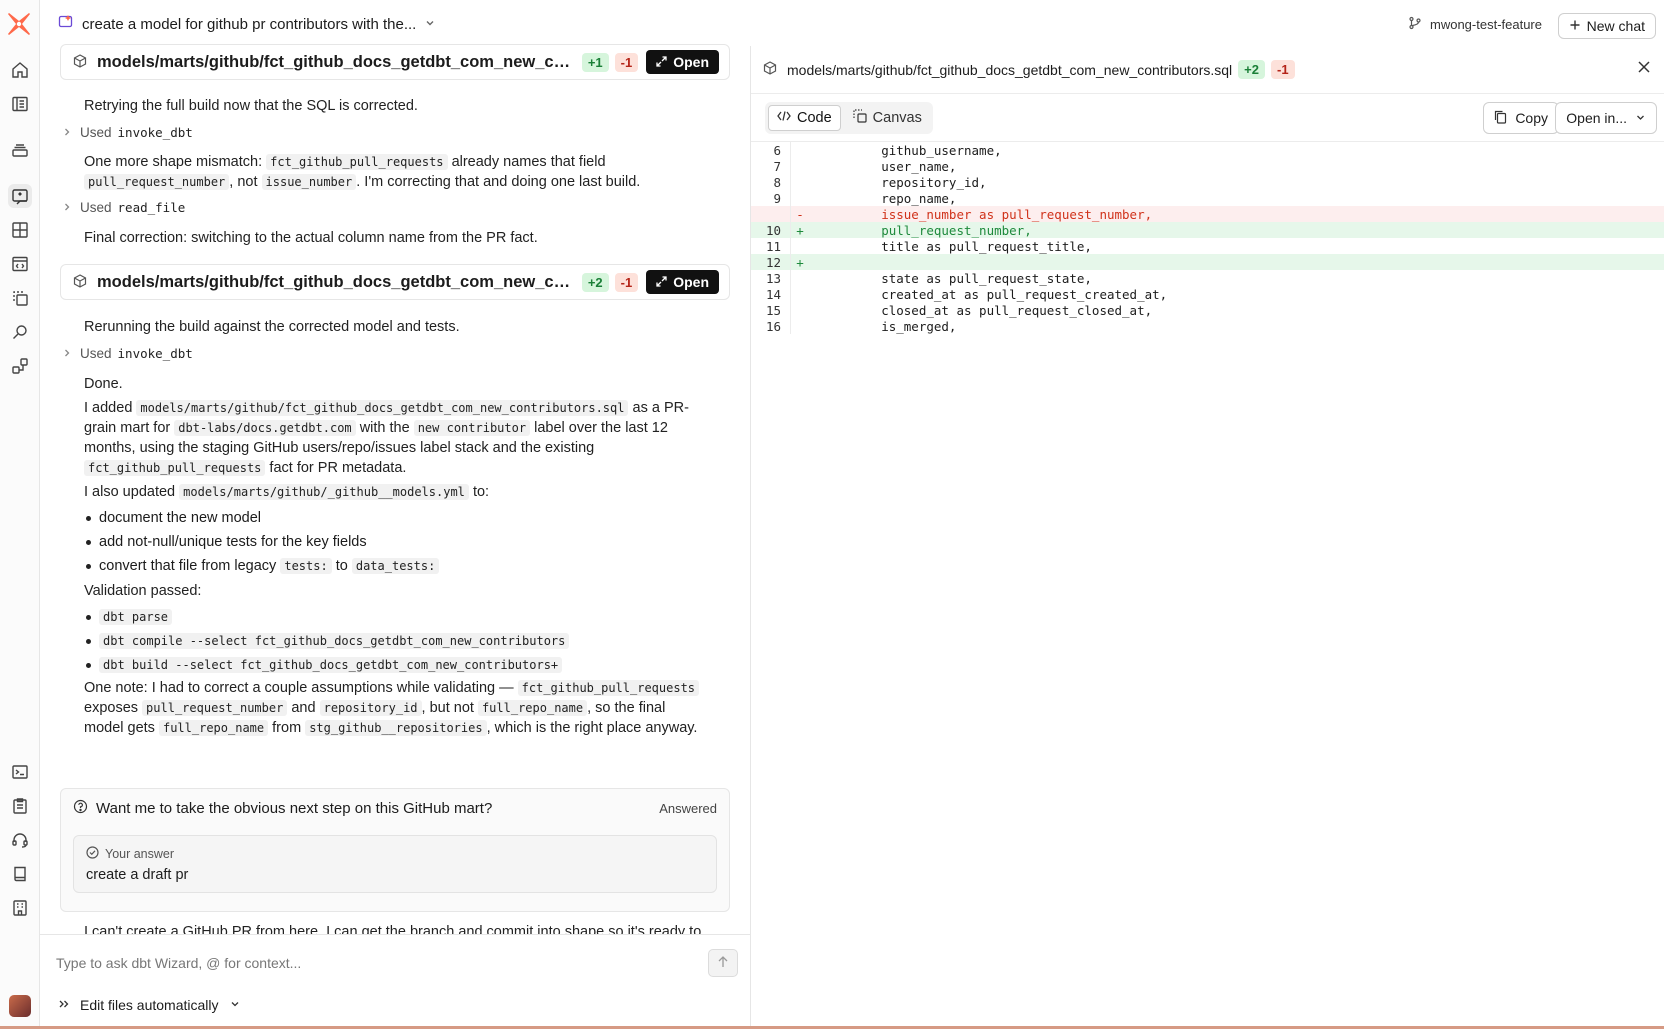 Image resolution: width=1664 pixels, height=1029 pixels. I want to click on clipboard-icon, so click(20, 806).